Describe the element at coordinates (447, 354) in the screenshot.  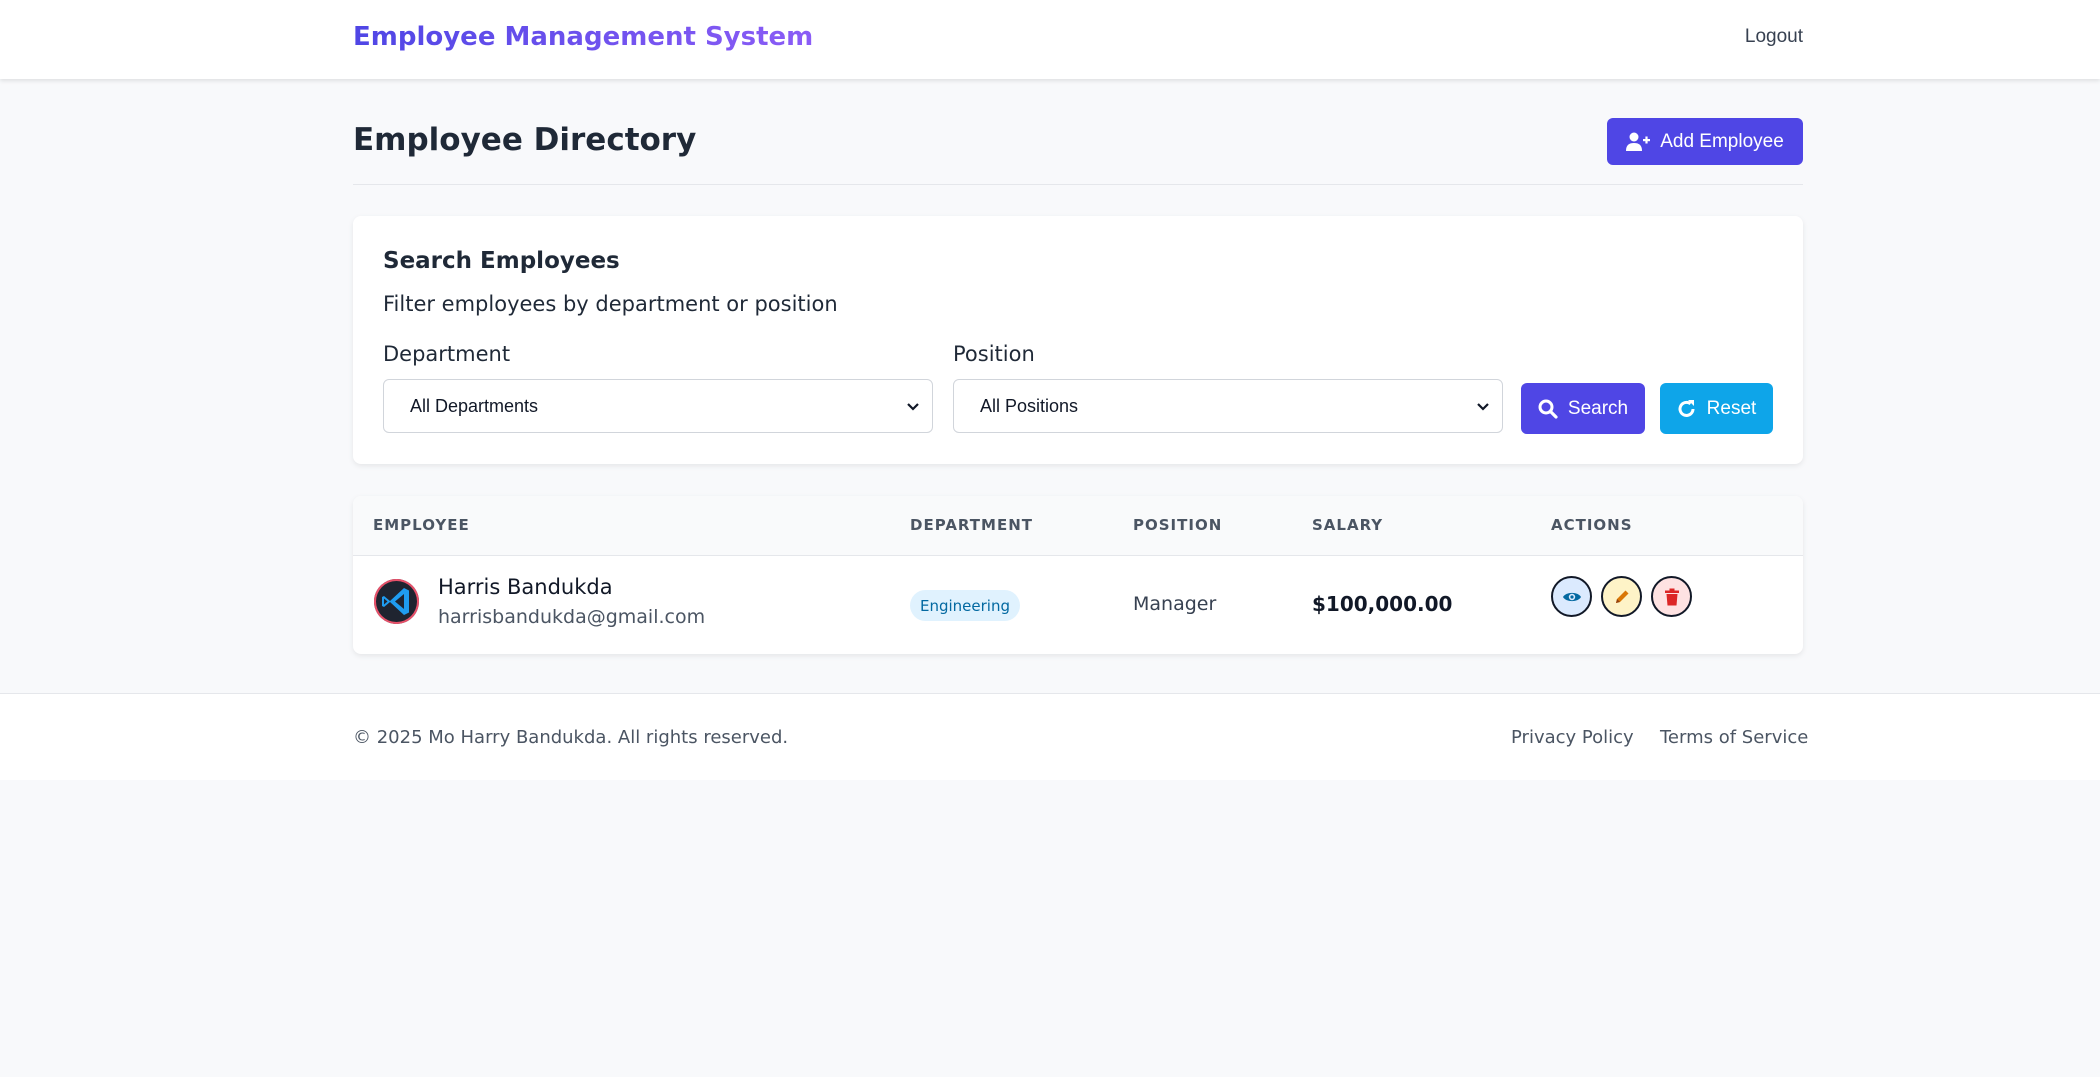
I see `department-label: Department` at that location.